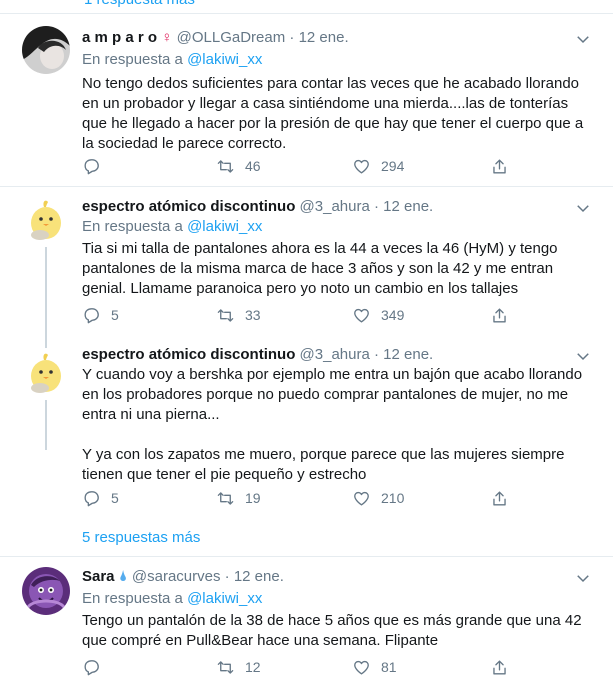 Image resolution: width=613 pixels, height=679 pixels. I want to click on retweet-count: 46, so click(253, 166).